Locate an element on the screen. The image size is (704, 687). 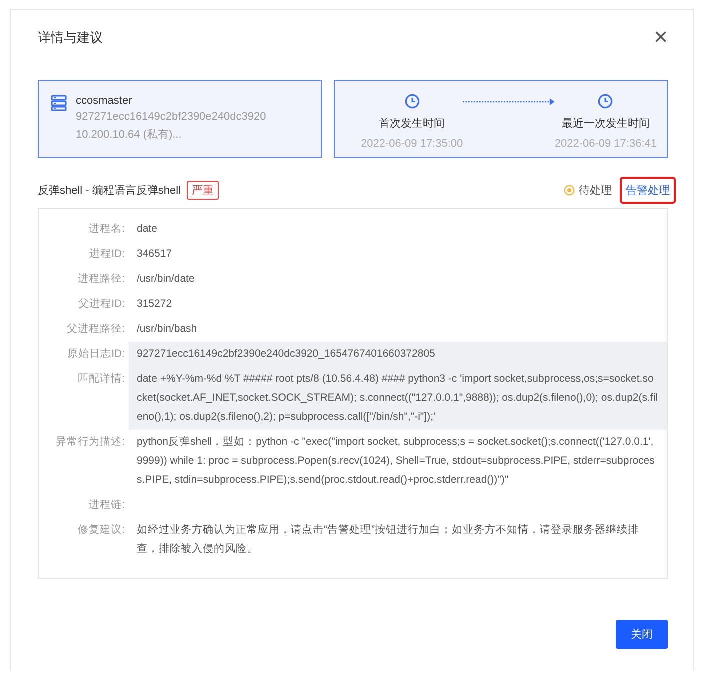
field-value: 315272 is located at coordinates (155, 304).